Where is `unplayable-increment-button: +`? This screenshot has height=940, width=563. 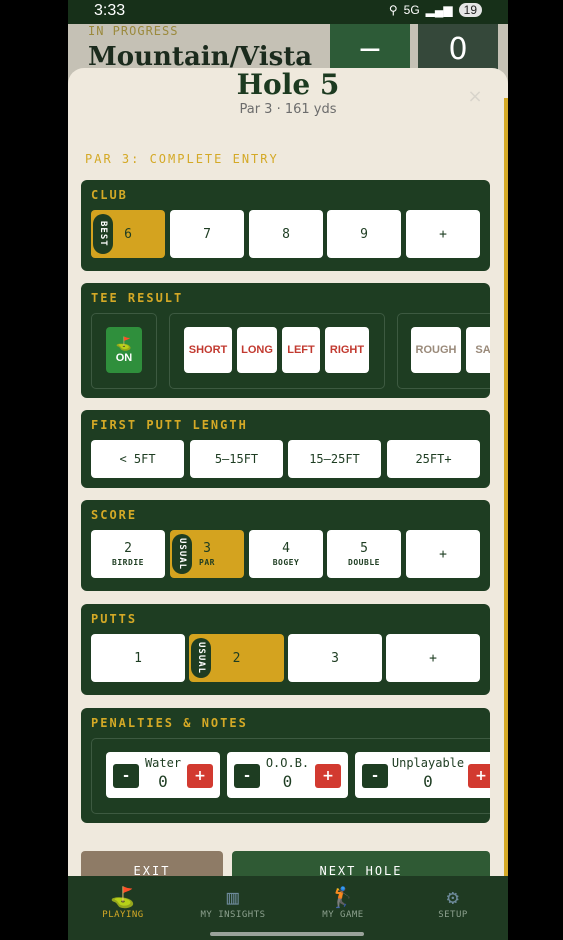
unplayable-increment-button: + is located at coordinates (479, 776).